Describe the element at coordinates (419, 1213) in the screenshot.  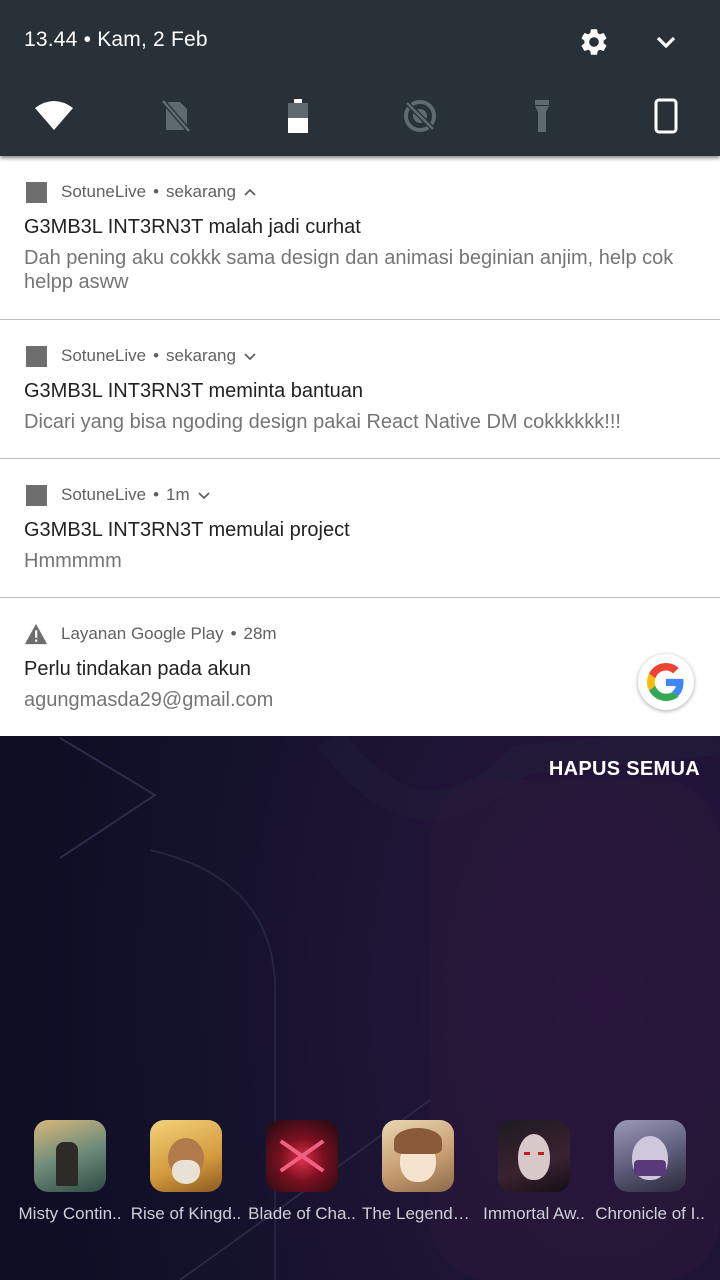
I see `app-label: The Legend o..` at that location.